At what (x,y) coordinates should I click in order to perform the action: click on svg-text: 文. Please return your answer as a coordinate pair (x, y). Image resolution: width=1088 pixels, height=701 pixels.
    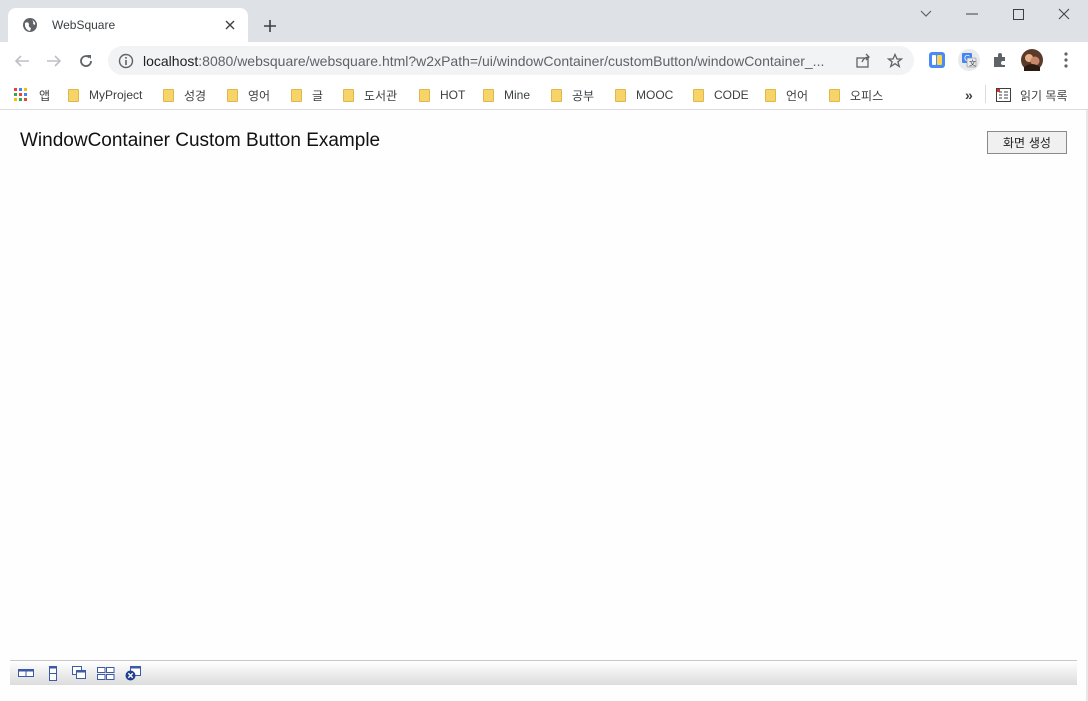
    Looking at the image, I should click on (972, 63).